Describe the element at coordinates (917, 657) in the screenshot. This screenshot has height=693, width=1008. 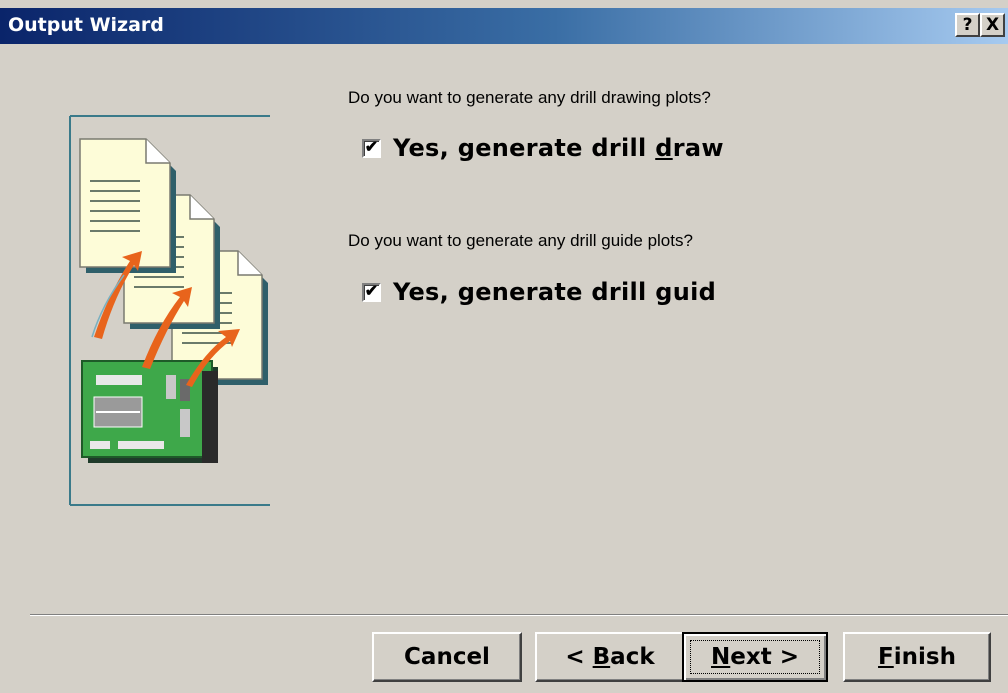
I see `finish-button: Finish` at that location.